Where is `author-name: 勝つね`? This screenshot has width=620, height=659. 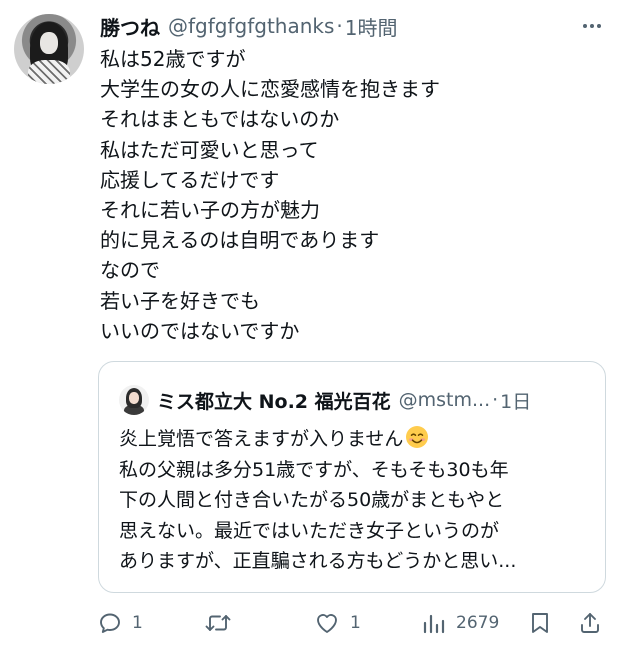
author-name: 勝つね is located at coordinates (130, 26).